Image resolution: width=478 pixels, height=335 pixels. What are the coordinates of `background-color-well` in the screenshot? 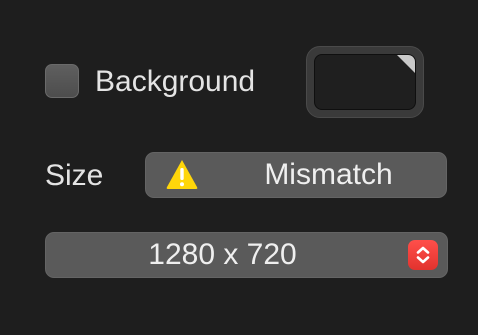 It's located at (365, 82).